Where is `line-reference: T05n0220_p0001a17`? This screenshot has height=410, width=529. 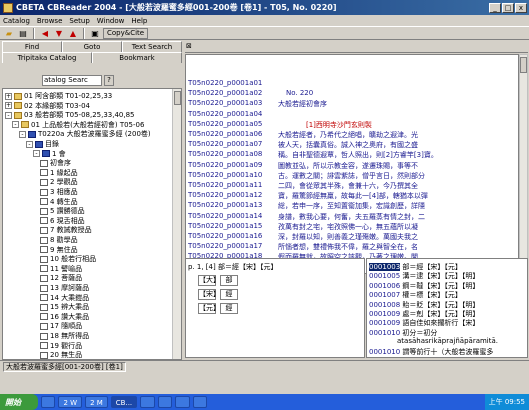
line-reference: T05n0220_p0001a17 is located at coordinates (225, 246).